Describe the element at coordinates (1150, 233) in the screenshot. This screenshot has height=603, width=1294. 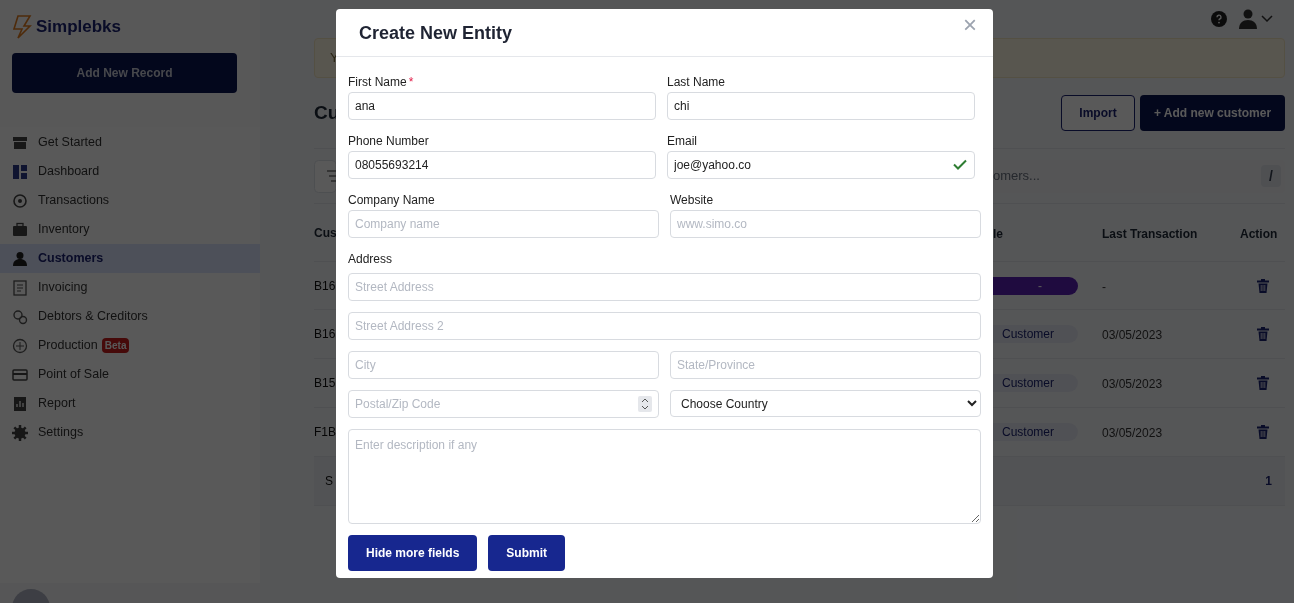
I see `column-header: Last Transaction` at that location.